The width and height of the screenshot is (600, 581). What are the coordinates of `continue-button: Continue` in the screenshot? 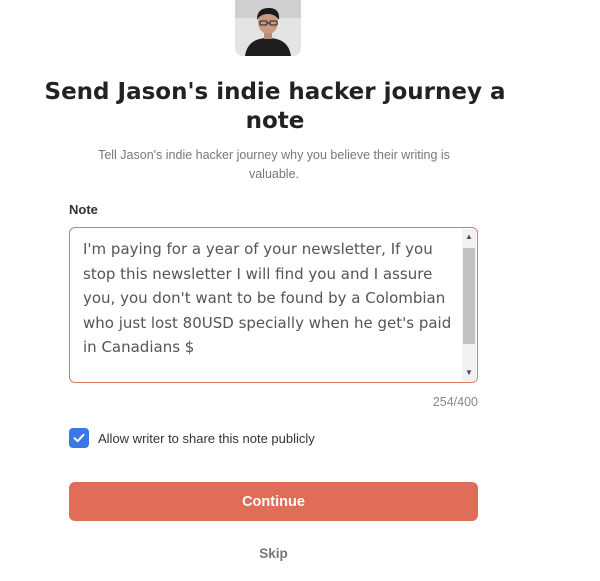 It's located at (273, 501).